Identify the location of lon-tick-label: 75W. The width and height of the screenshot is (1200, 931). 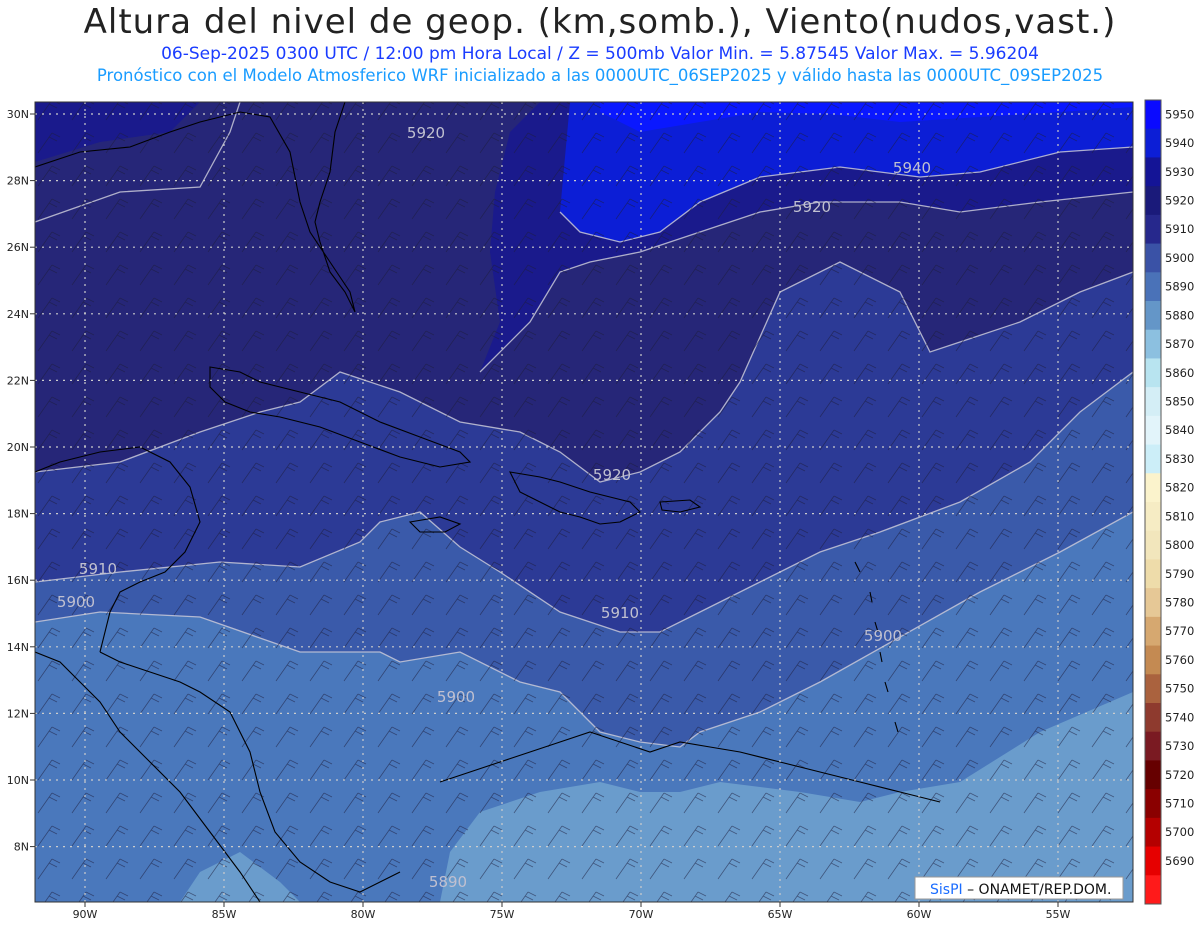
(502, 914).